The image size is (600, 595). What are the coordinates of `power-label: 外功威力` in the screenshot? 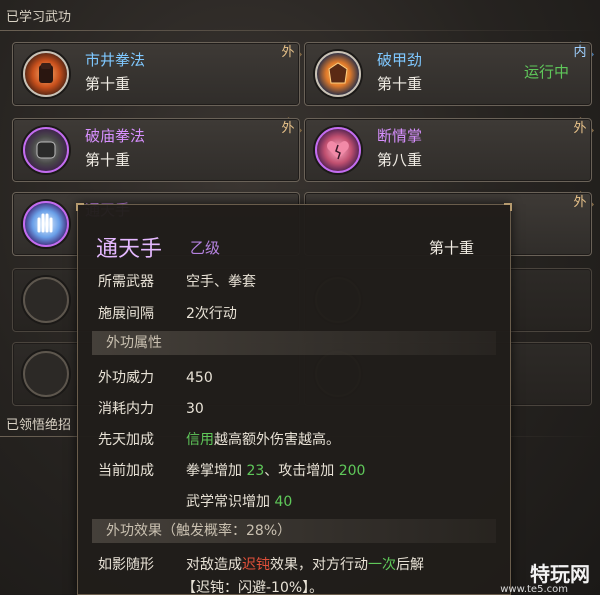 It's located at (126, 378).